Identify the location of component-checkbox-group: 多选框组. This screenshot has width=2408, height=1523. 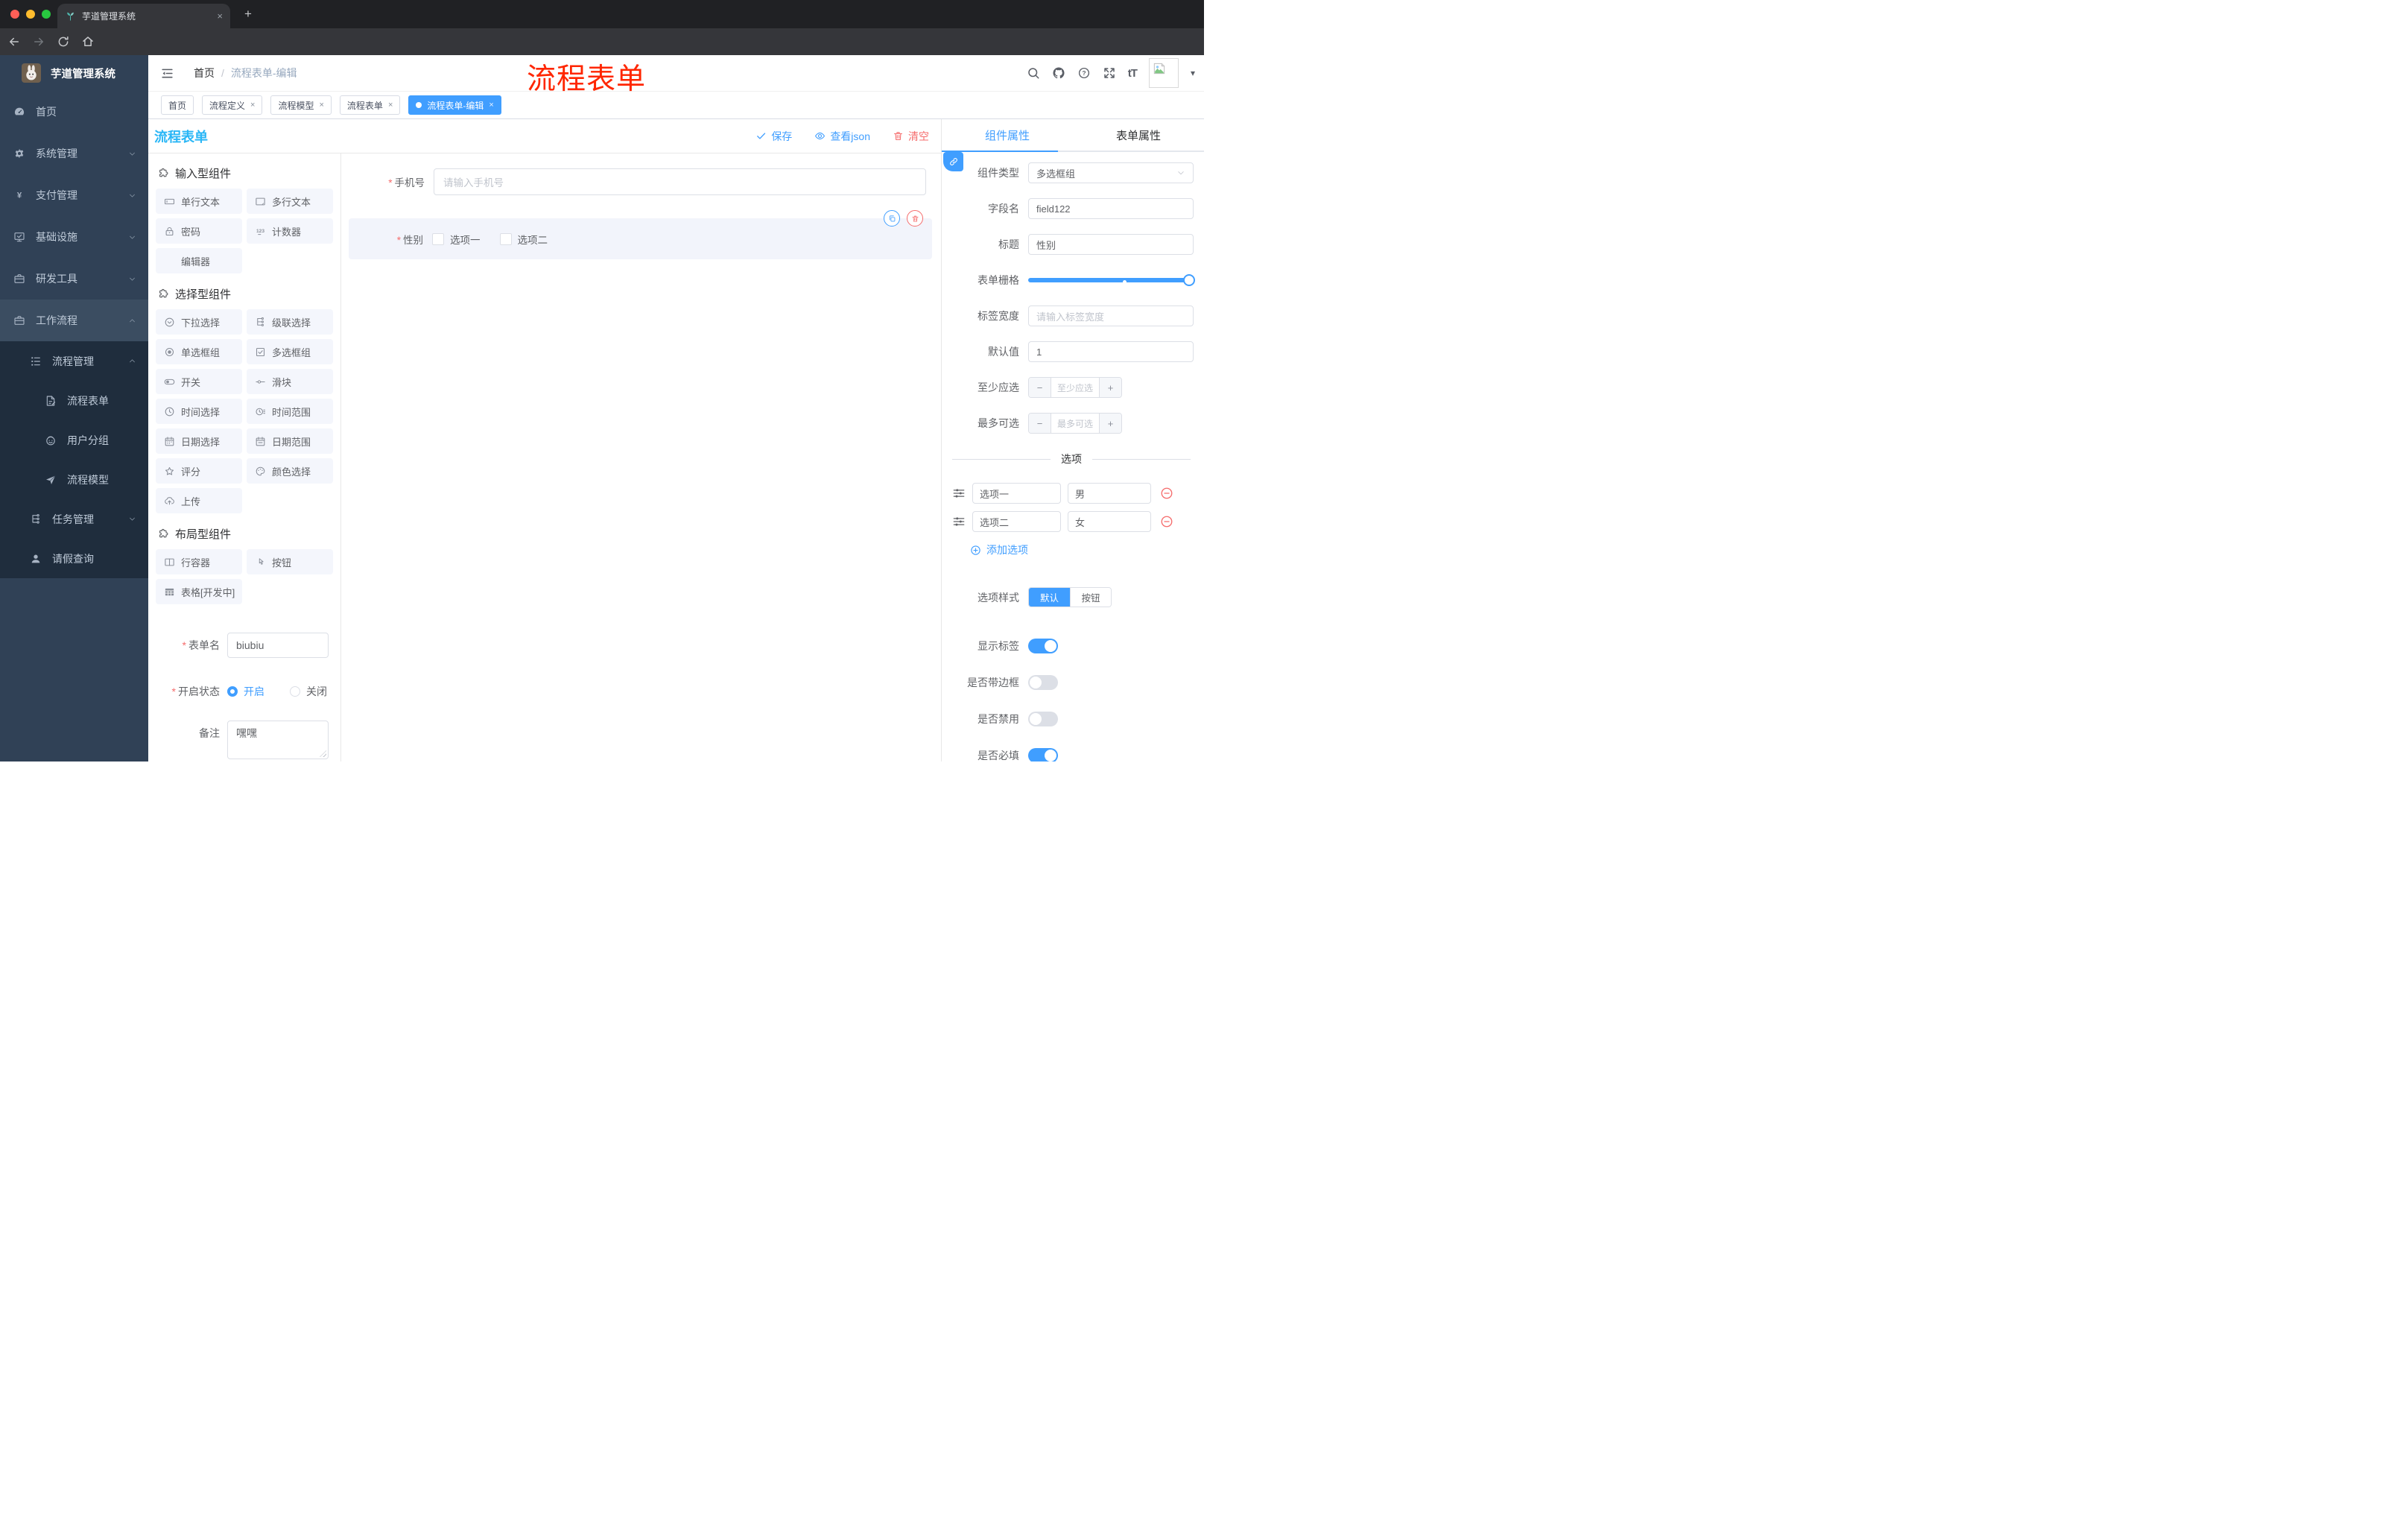
(290, 352).